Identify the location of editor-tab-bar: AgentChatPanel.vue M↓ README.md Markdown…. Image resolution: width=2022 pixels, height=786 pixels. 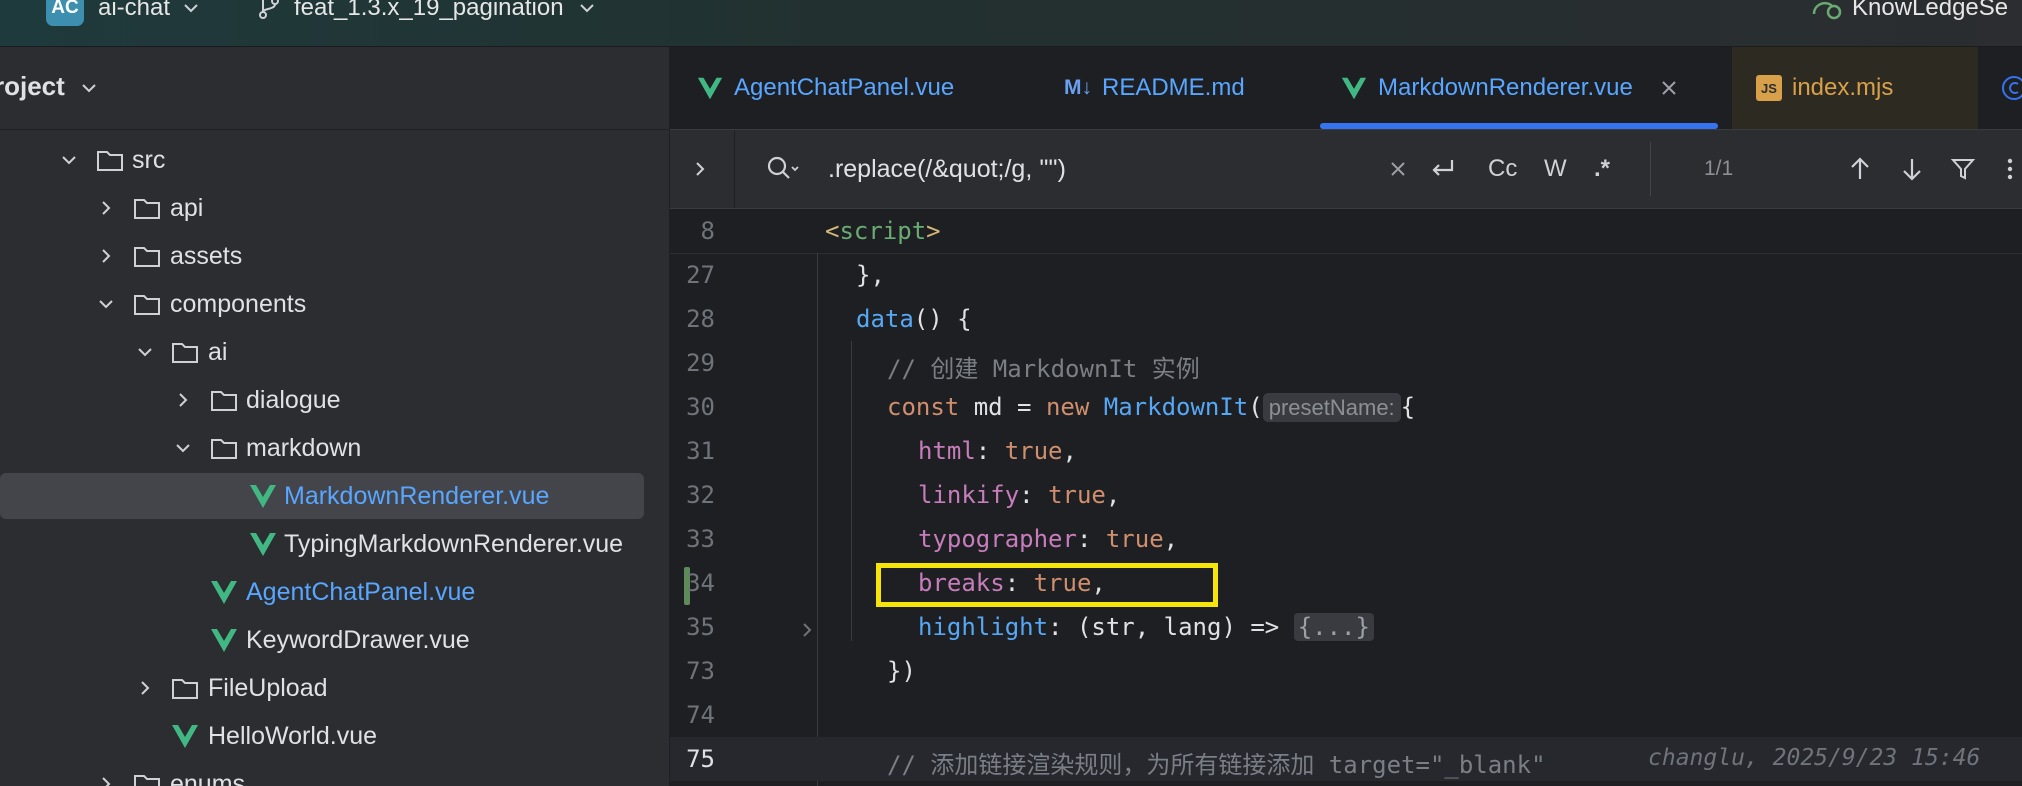
(1346, 88).